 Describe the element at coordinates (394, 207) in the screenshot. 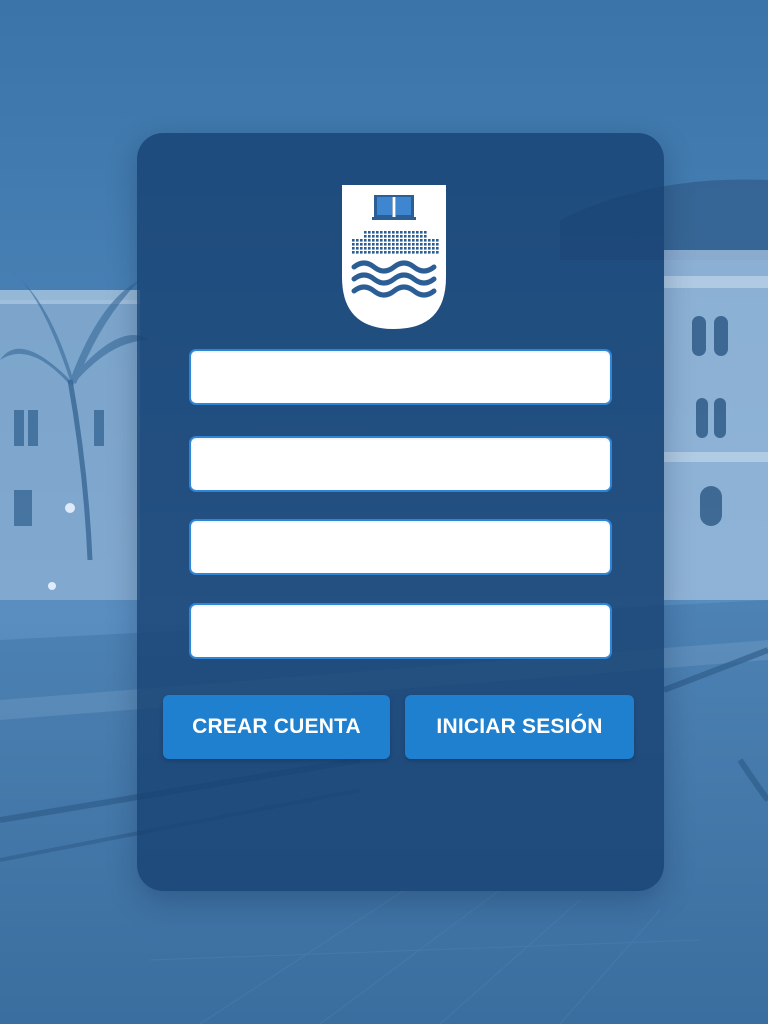

I see `open-book-icon` at that location.